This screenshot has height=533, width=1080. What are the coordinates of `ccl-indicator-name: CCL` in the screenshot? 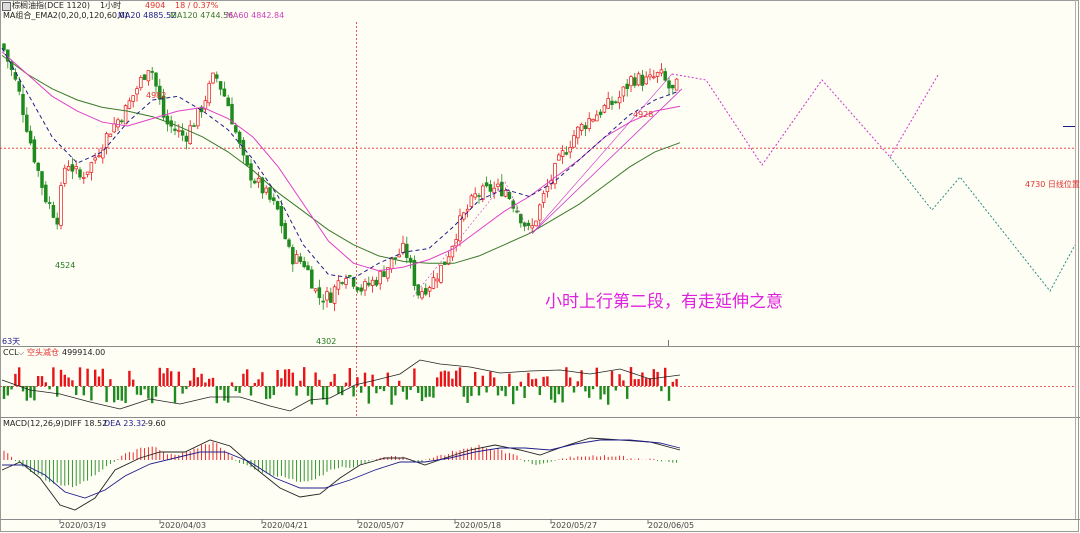 It's located at (11, 353).